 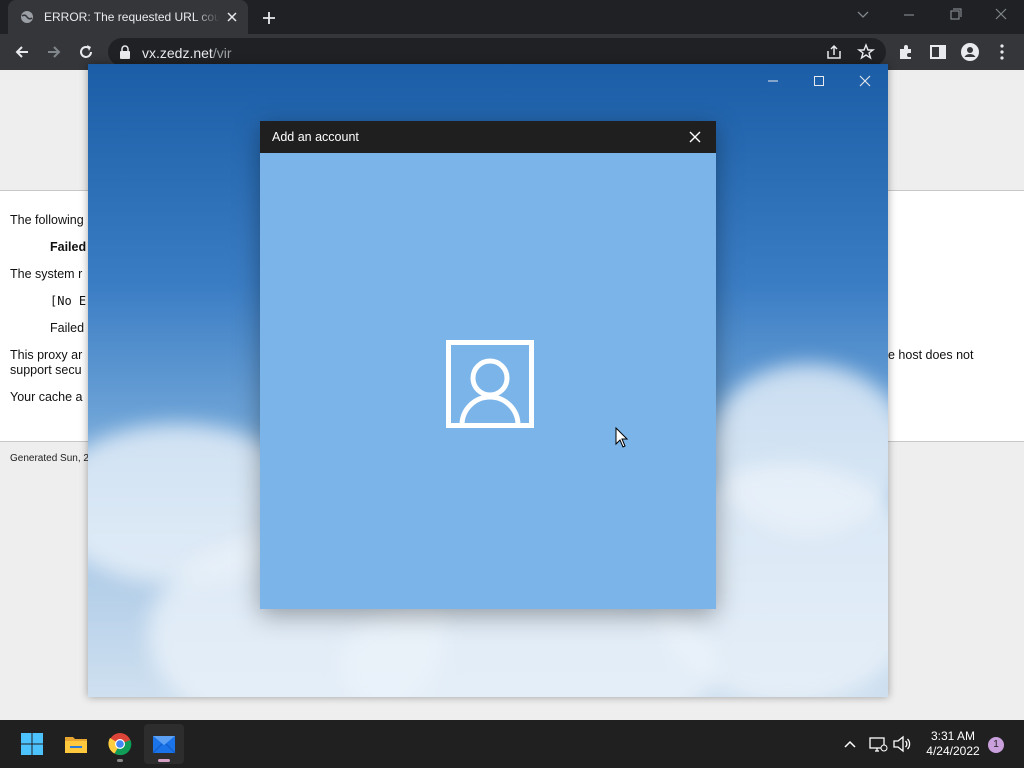 I want to click on mail-maximize-icon, so click(x=819, y=81).